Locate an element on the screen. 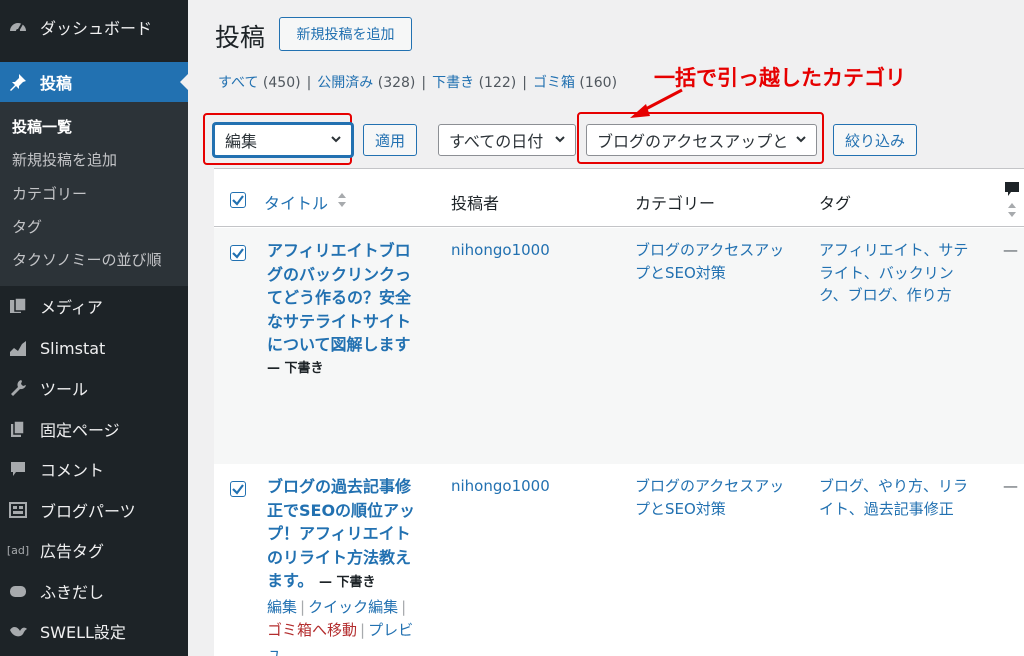 This screenshot has width=1024, height=656. layout-icon is located at coordinates (18, 510).